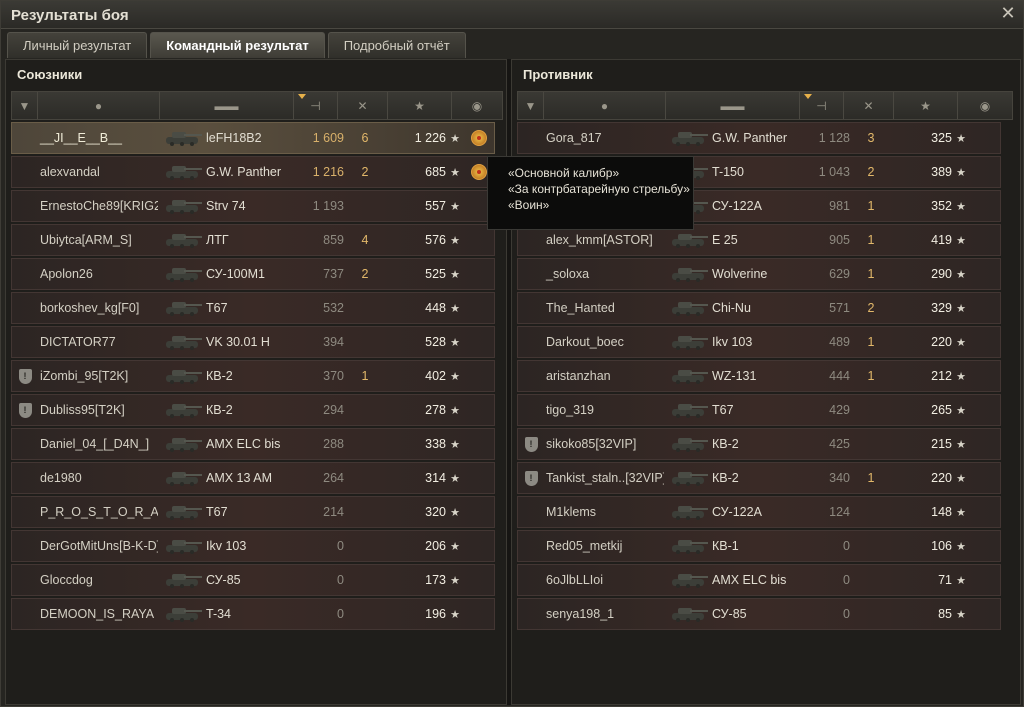 The height and width of the screenshot is (707, 1024). I want to click on table-row: __JI__E__B__ leFH18B2 1 609 6 1 226 ★, so click(253, 138).